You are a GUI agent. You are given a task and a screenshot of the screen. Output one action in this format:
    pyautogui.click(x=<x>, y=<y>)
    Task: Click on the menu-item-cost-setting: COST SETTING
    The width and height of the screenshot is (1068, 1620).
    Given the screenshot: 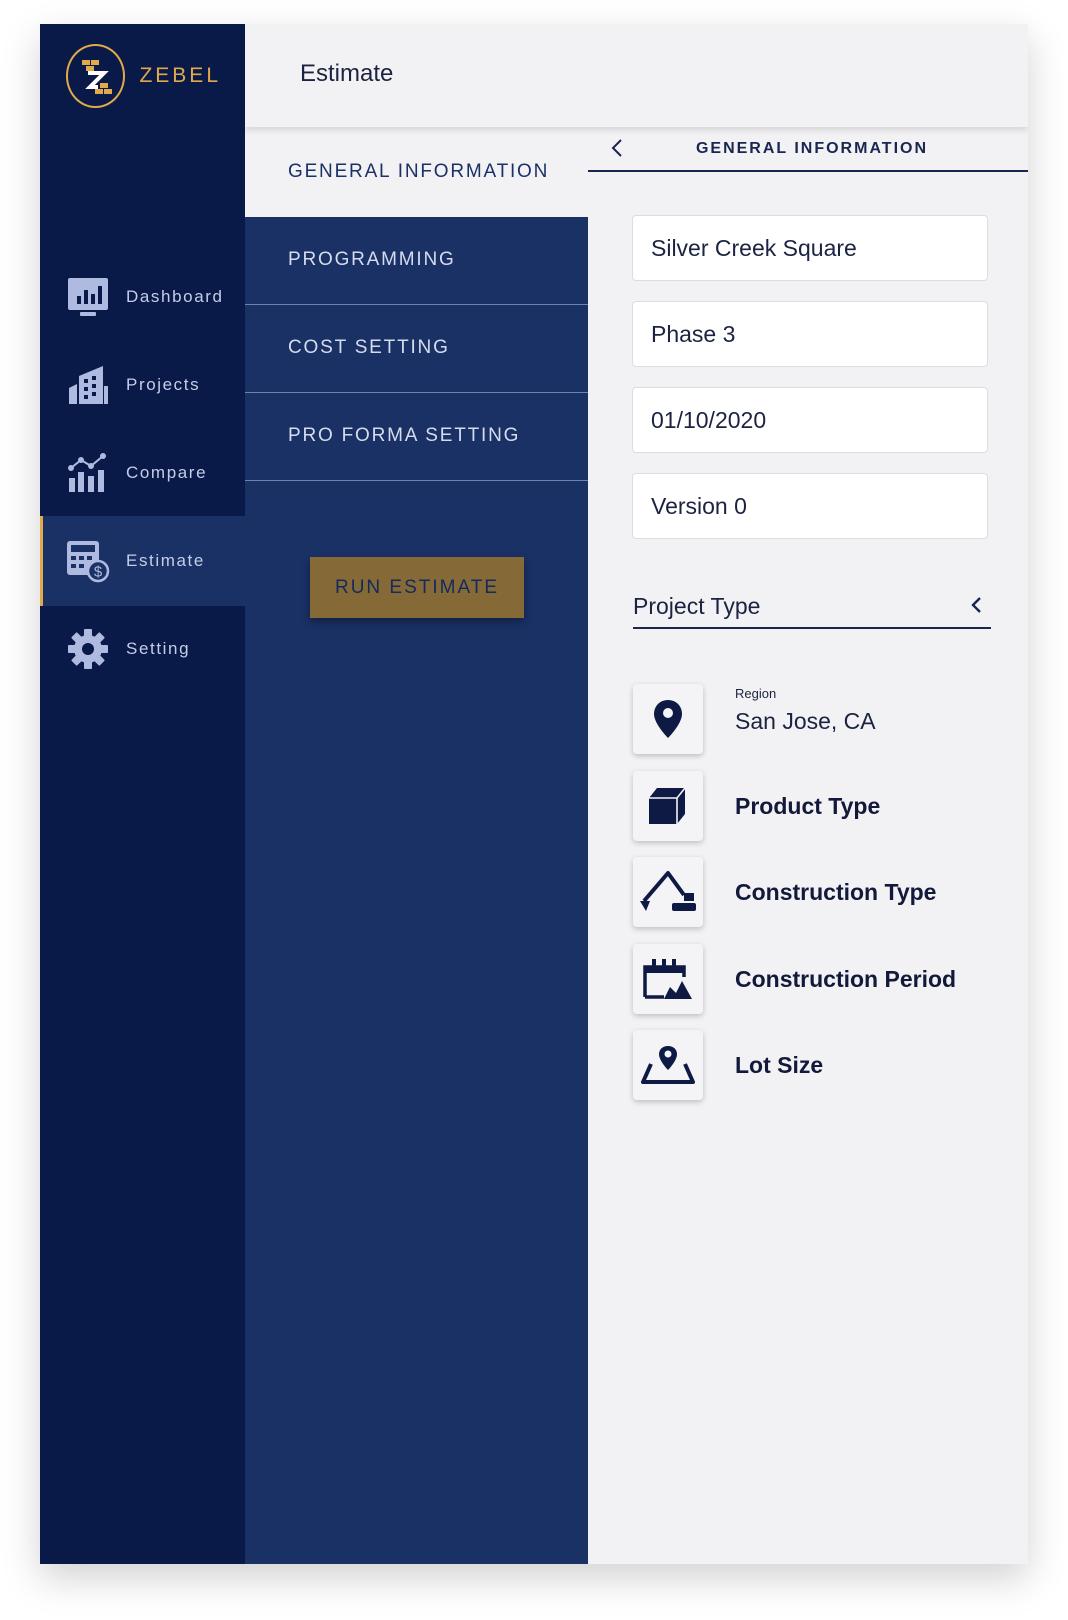 What is the action you would take?
    pyautogui.click(x=416, y=348)
    